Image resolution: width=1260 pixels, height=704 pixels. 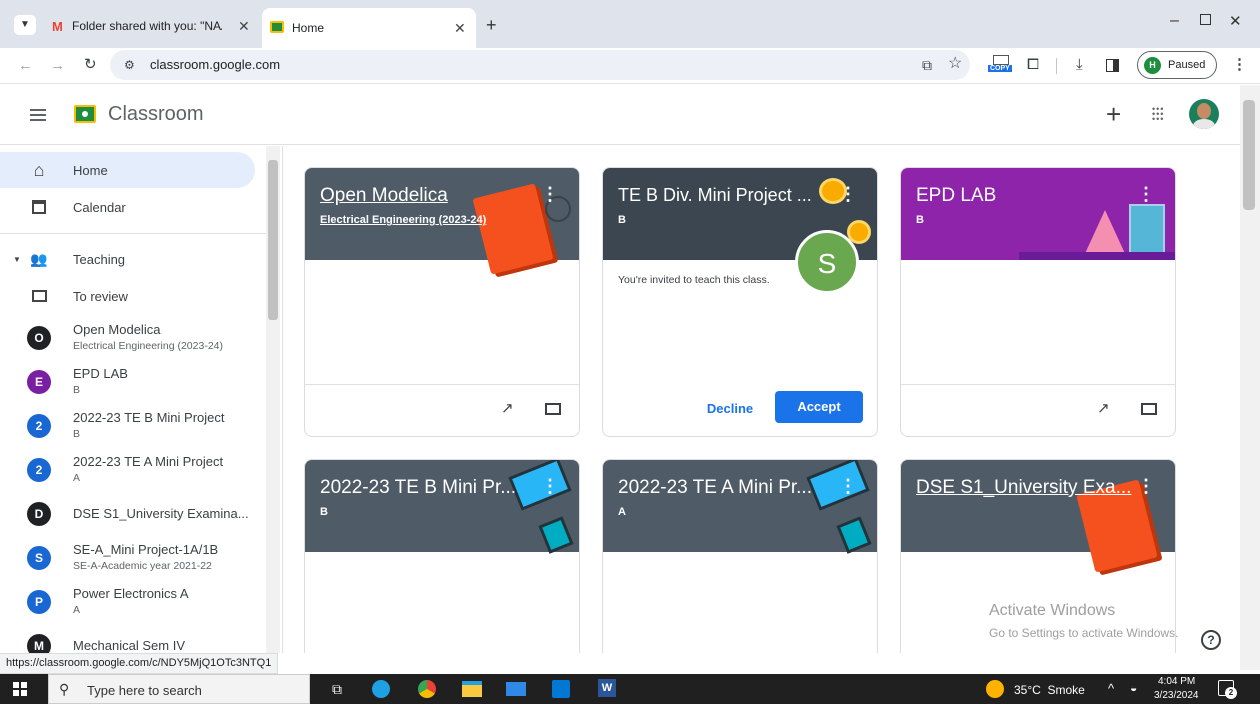 What do you see at coordinates (838, 485) in the screenshot?
I see `tablet-illustration` at bounding box center [838, 485].